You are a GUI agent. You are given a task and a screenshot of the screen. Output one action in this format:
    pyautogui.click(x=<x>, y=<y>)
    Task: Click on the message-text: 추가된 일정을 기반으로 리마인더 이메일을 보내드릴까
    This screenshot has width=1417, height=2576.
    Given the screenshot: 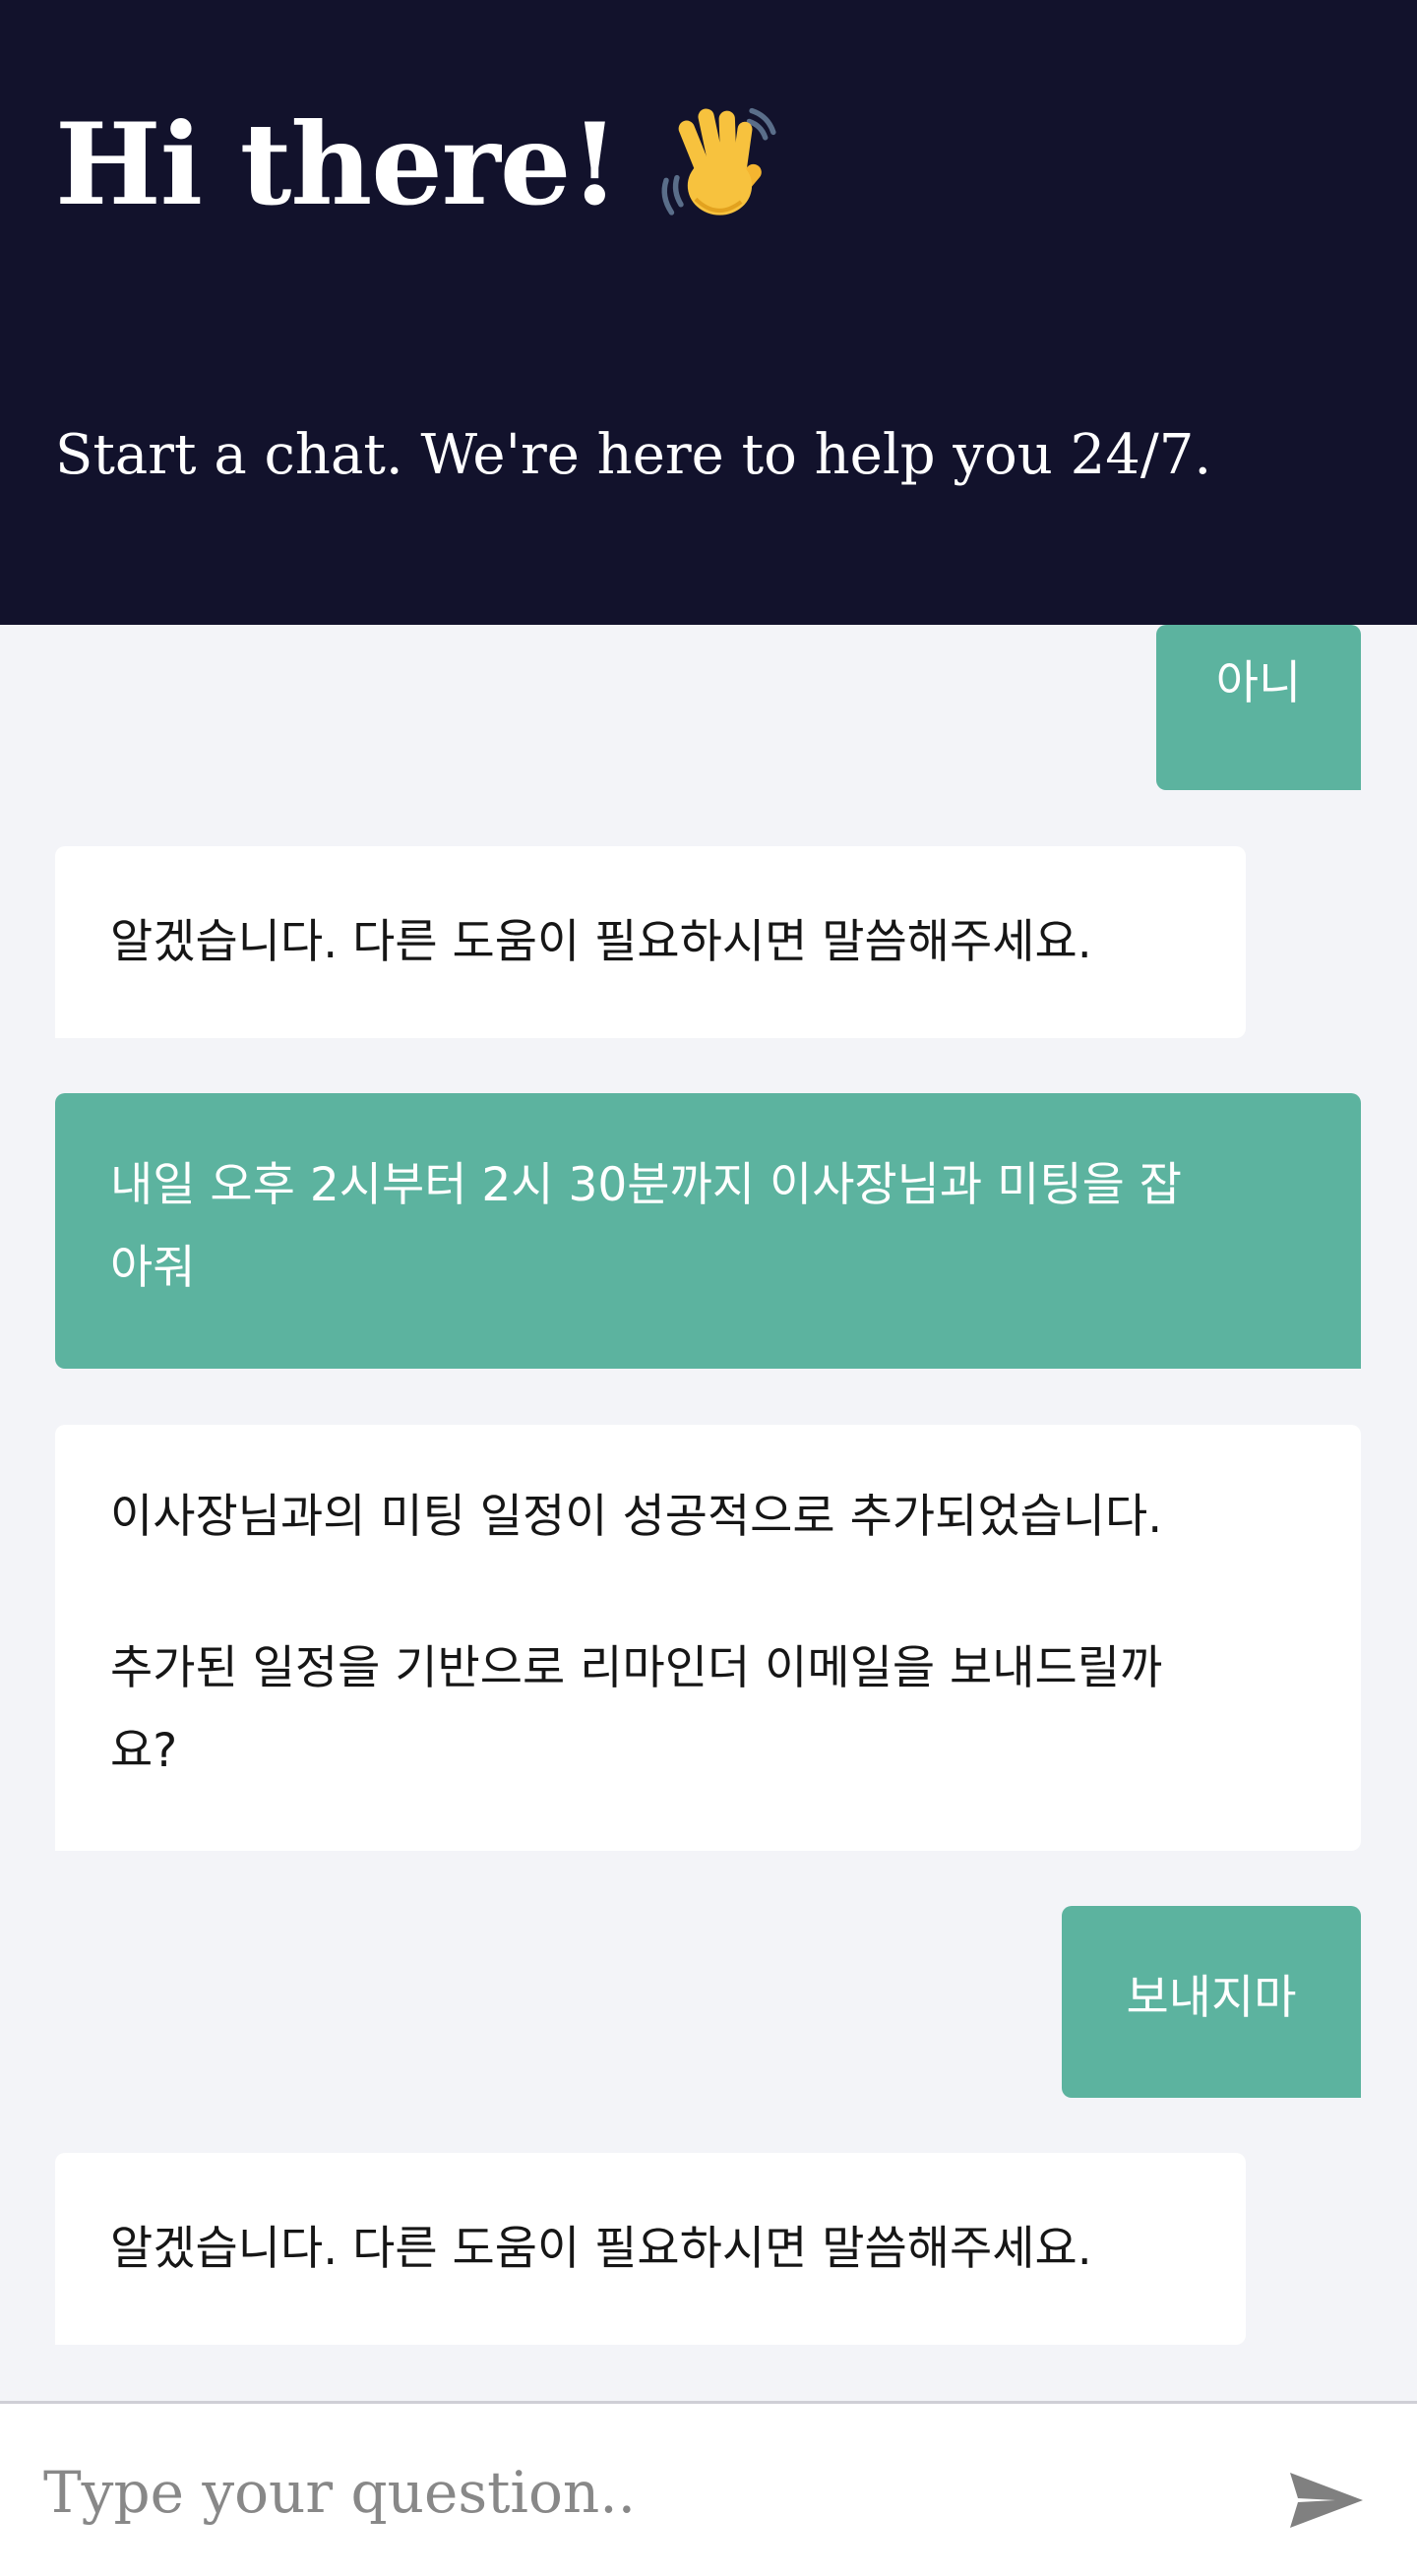 What is the action you would take?
    pyautogui.click(x=636, y=1668)
    